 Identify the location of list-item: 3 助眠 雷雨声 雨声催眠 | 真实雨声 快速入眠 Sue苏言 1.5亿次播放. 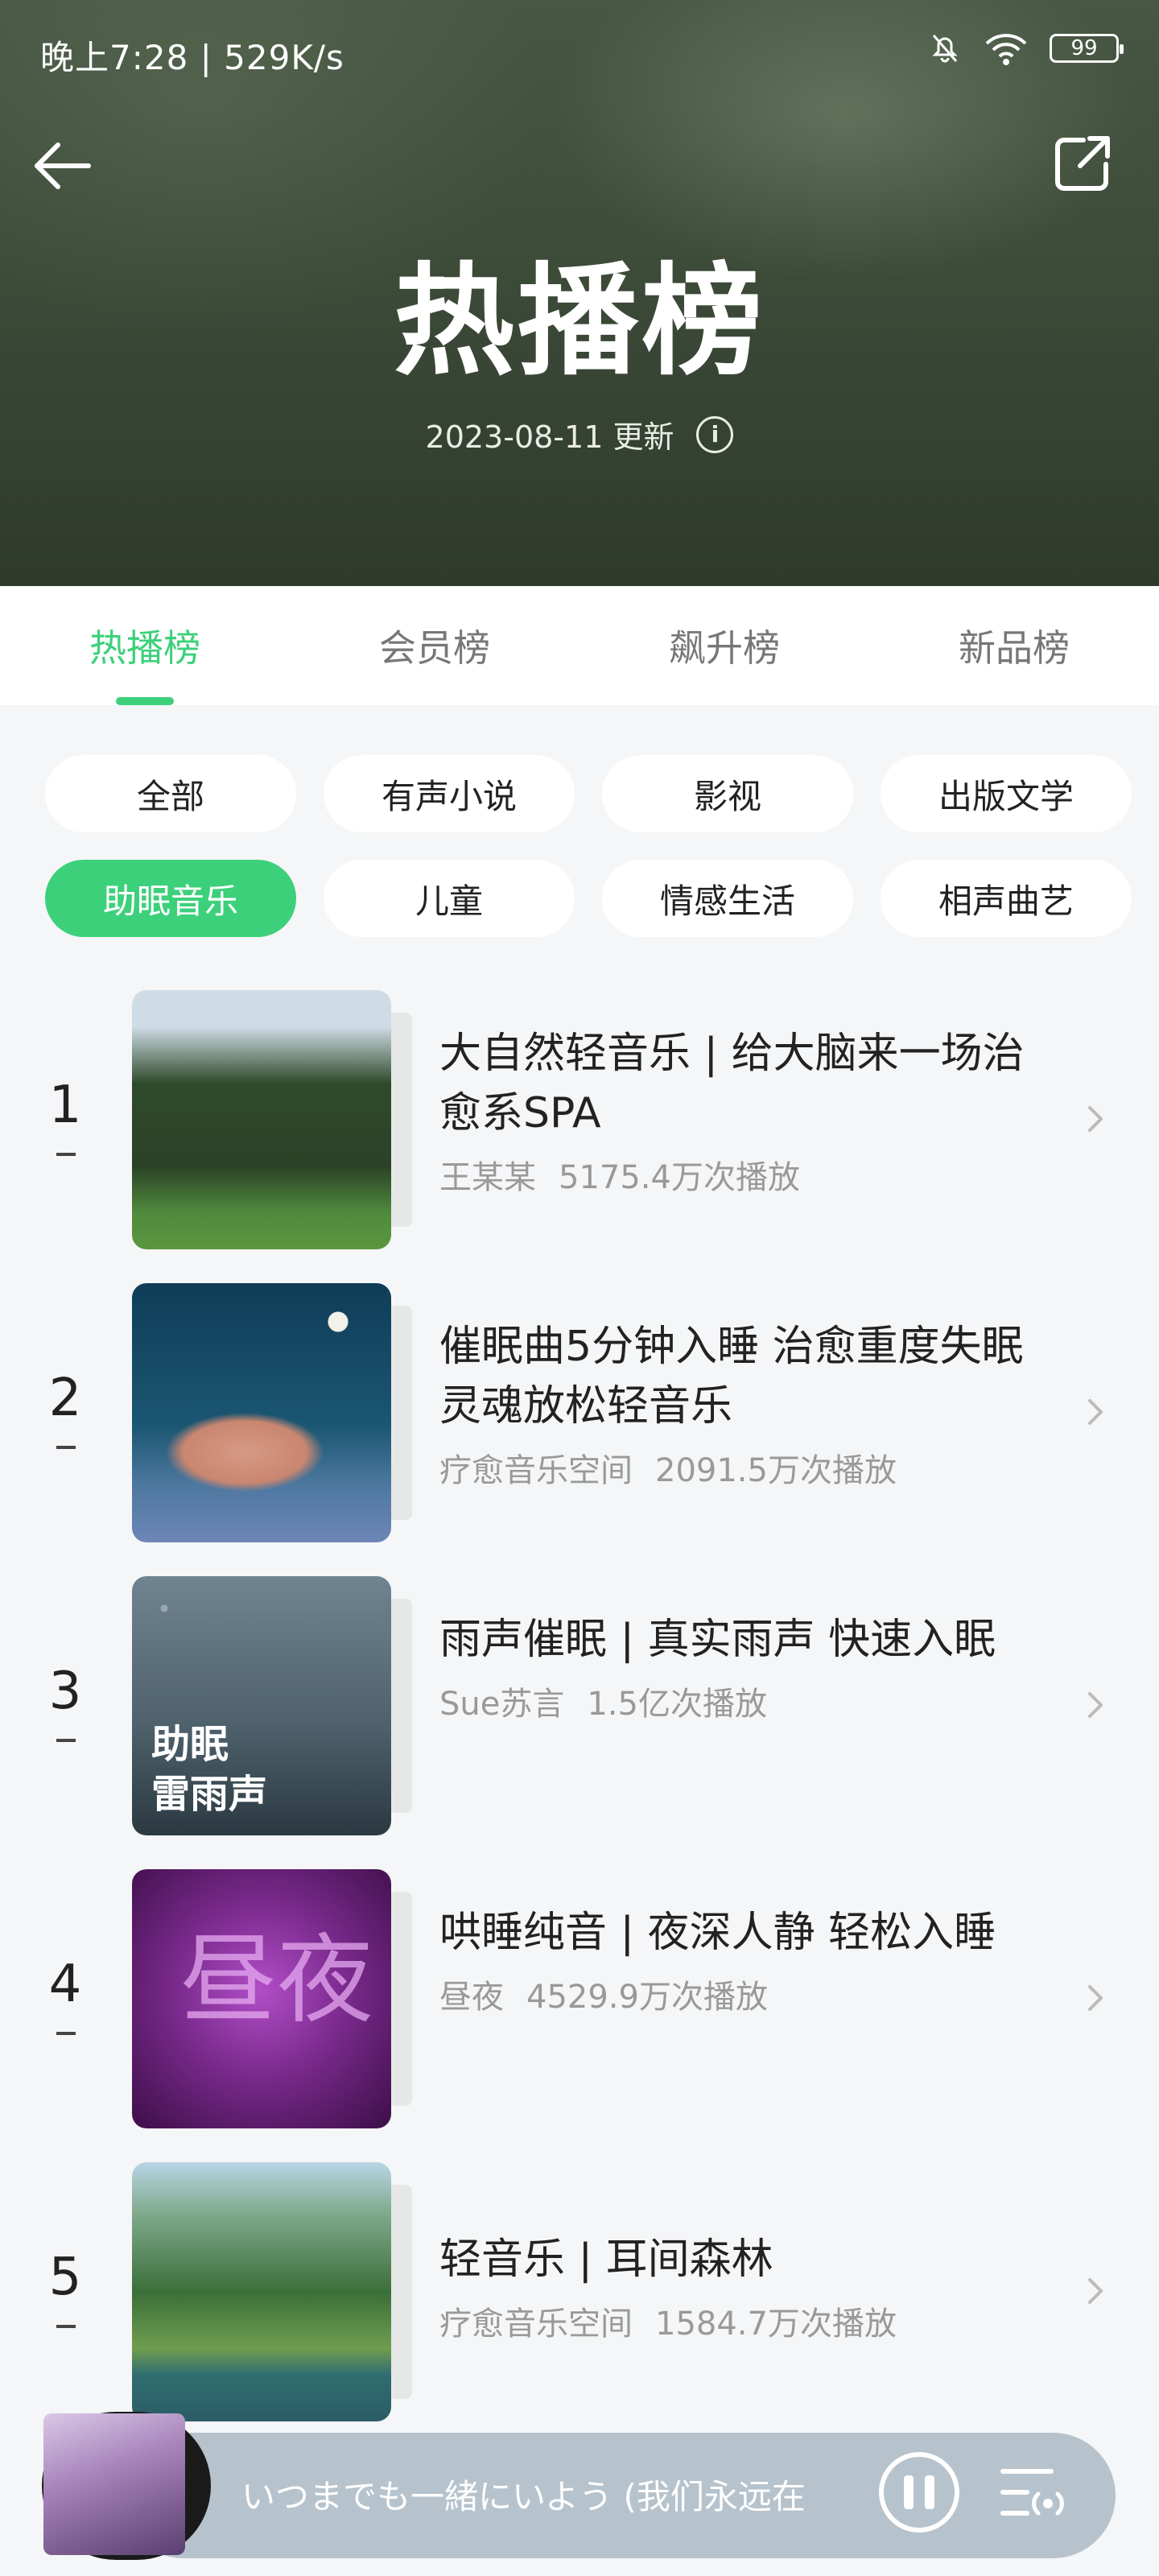
(579, 1705).